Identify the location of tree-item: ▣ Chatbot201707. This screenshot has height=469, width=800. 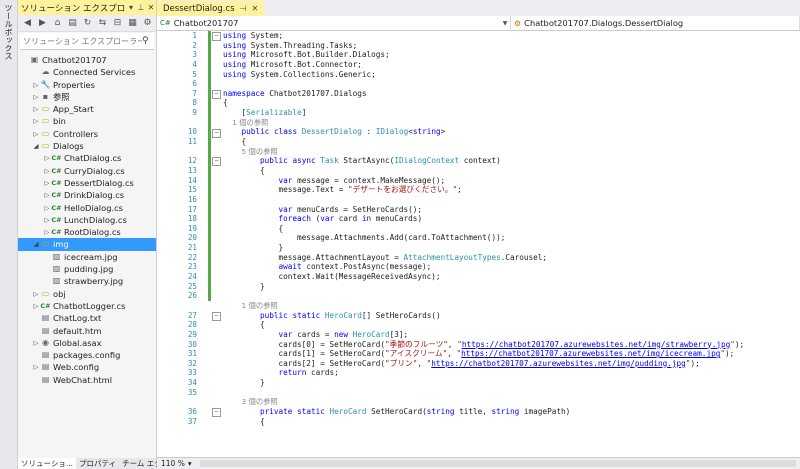
(87, 60).